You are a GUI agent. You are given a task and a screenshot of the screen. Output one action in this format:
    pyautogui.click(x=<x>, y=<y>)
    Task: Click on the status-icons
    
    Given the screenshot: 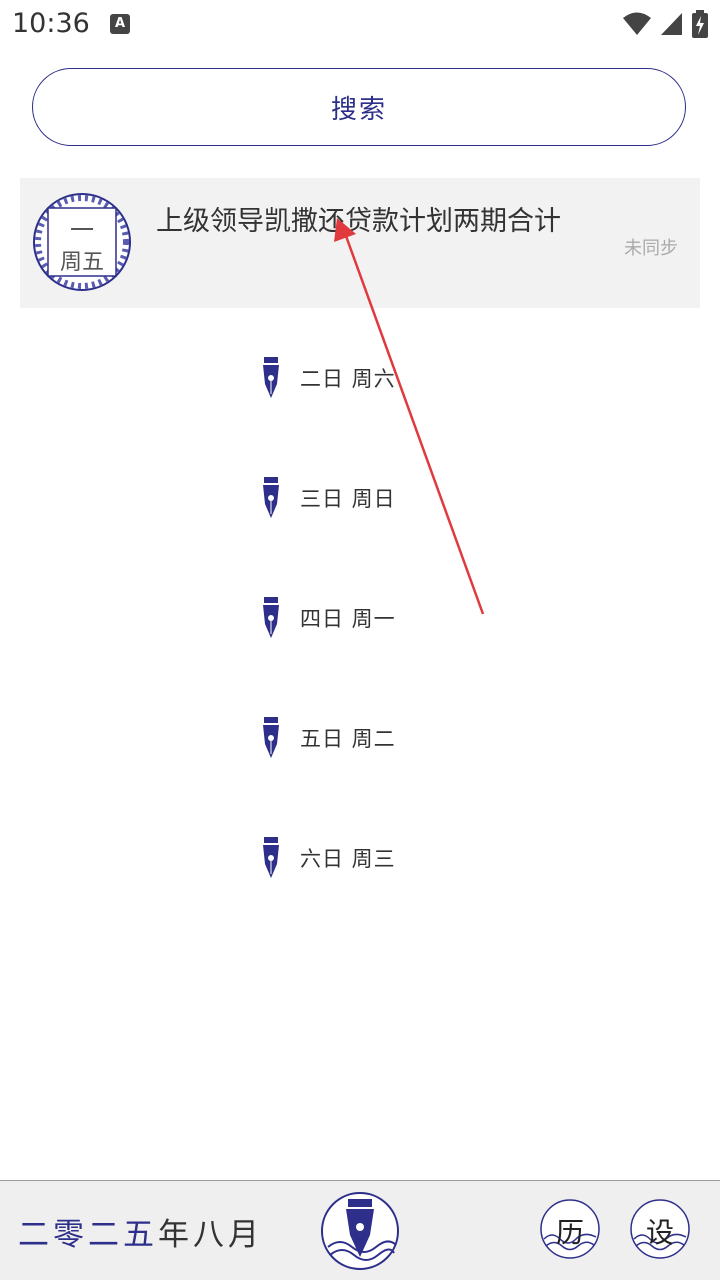 What is the action you would take?
    pyautogui.click(x=665, y=24)
    